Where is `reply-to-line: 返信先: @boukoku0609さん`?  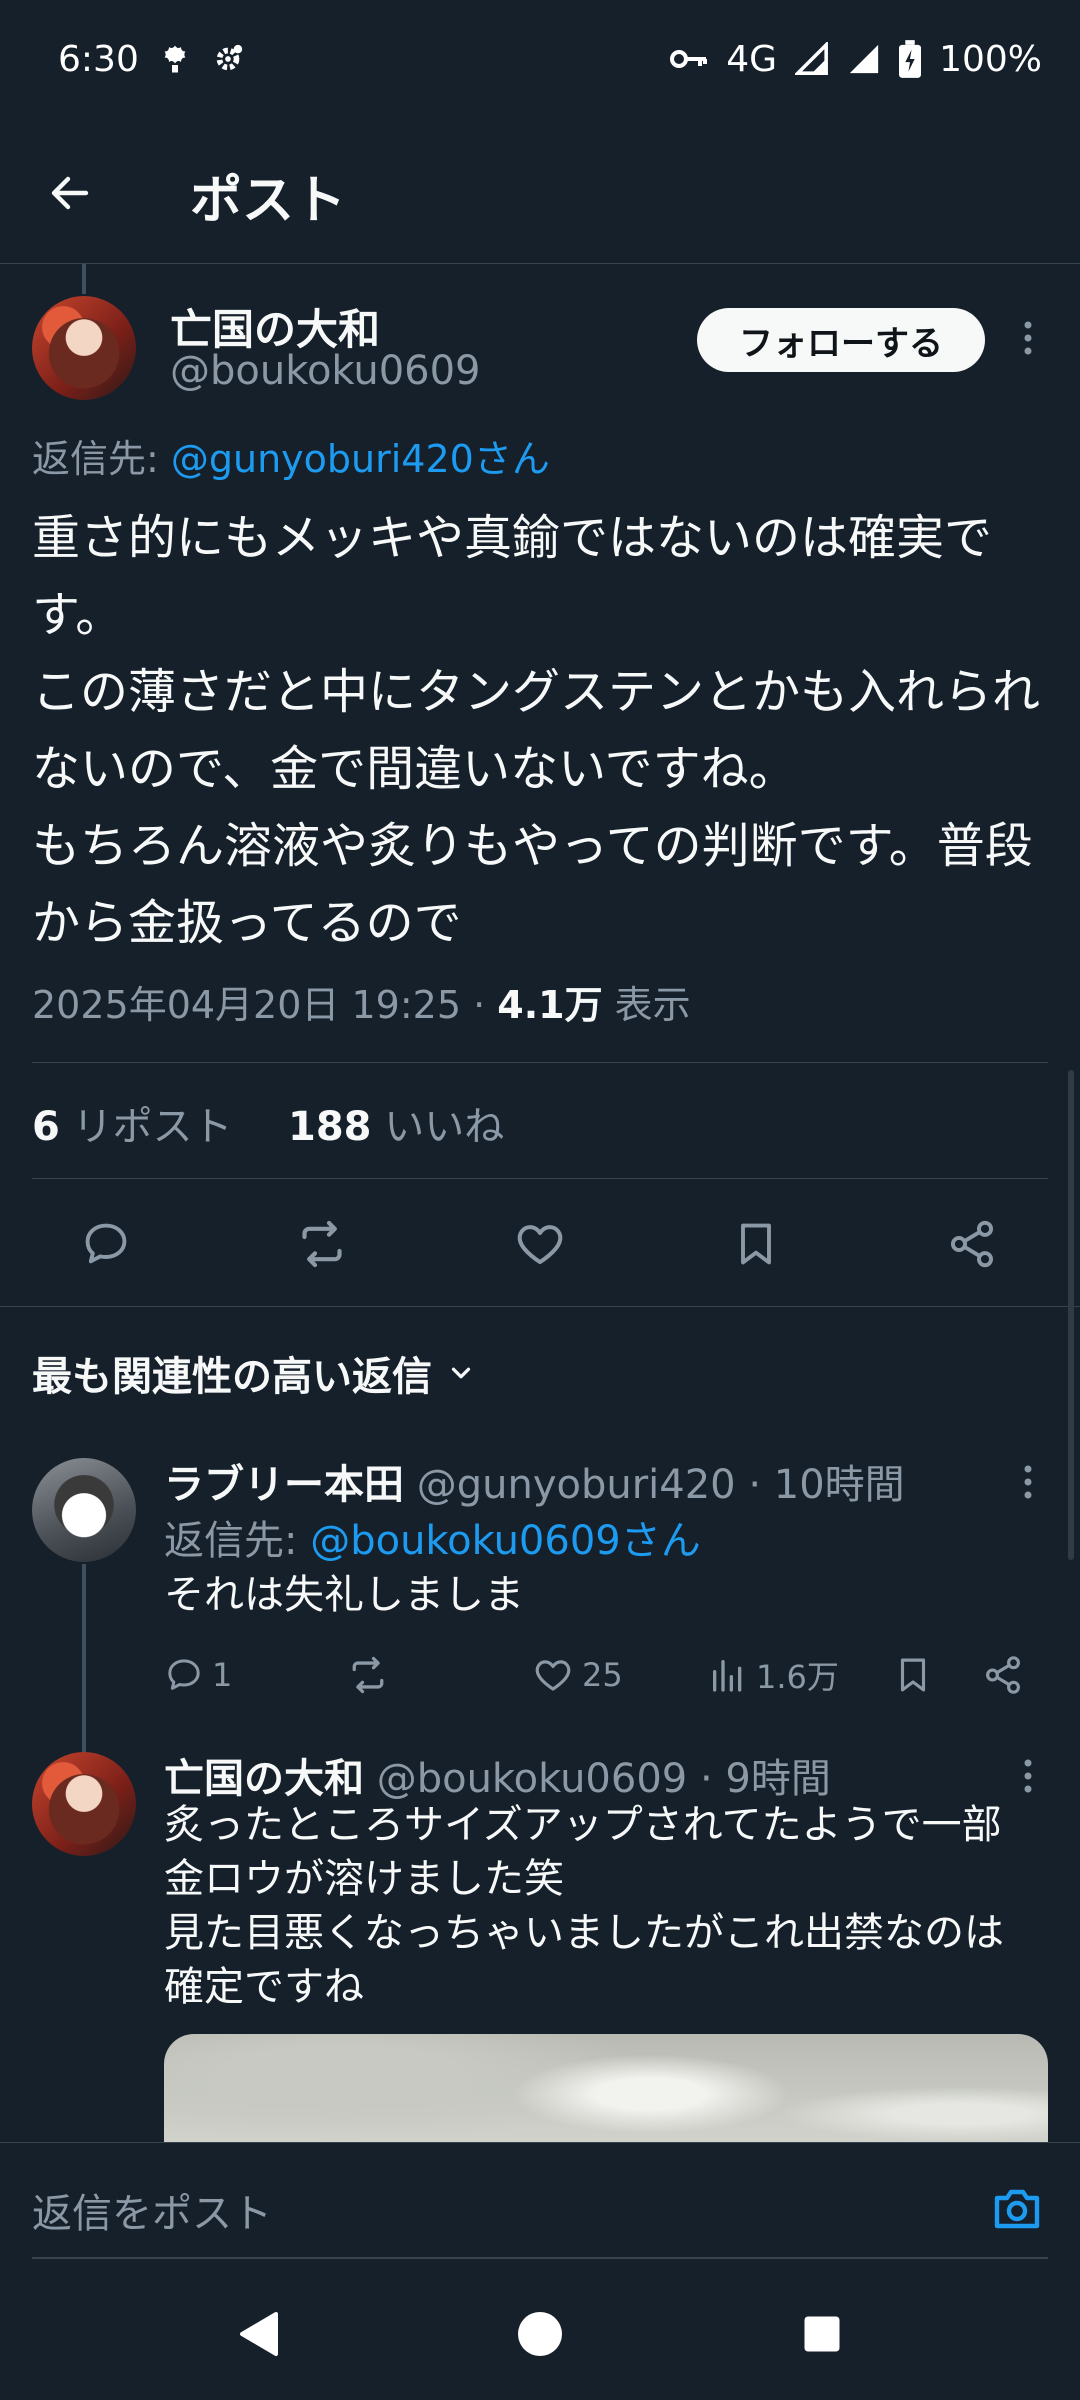 reply-to-line: 返信先: @boukoku0609さん is located at coordinates (432, 1537).